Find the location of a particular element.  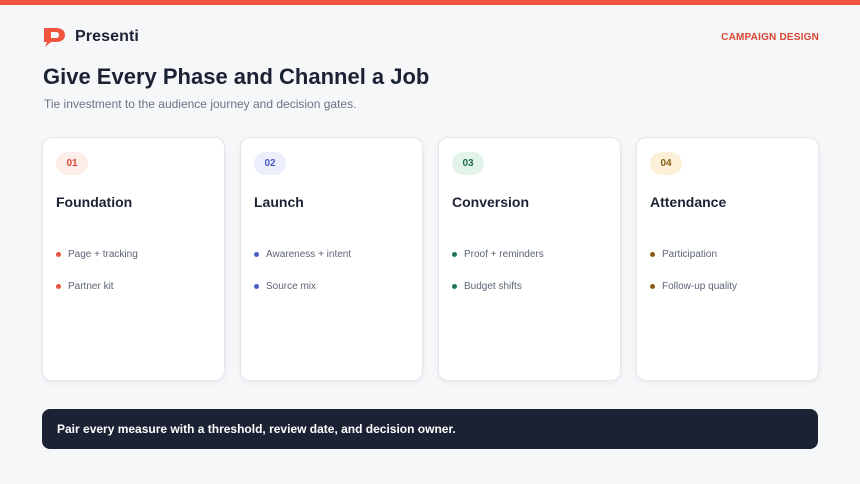

list-item: Participation is located at coordinates (693, 254).